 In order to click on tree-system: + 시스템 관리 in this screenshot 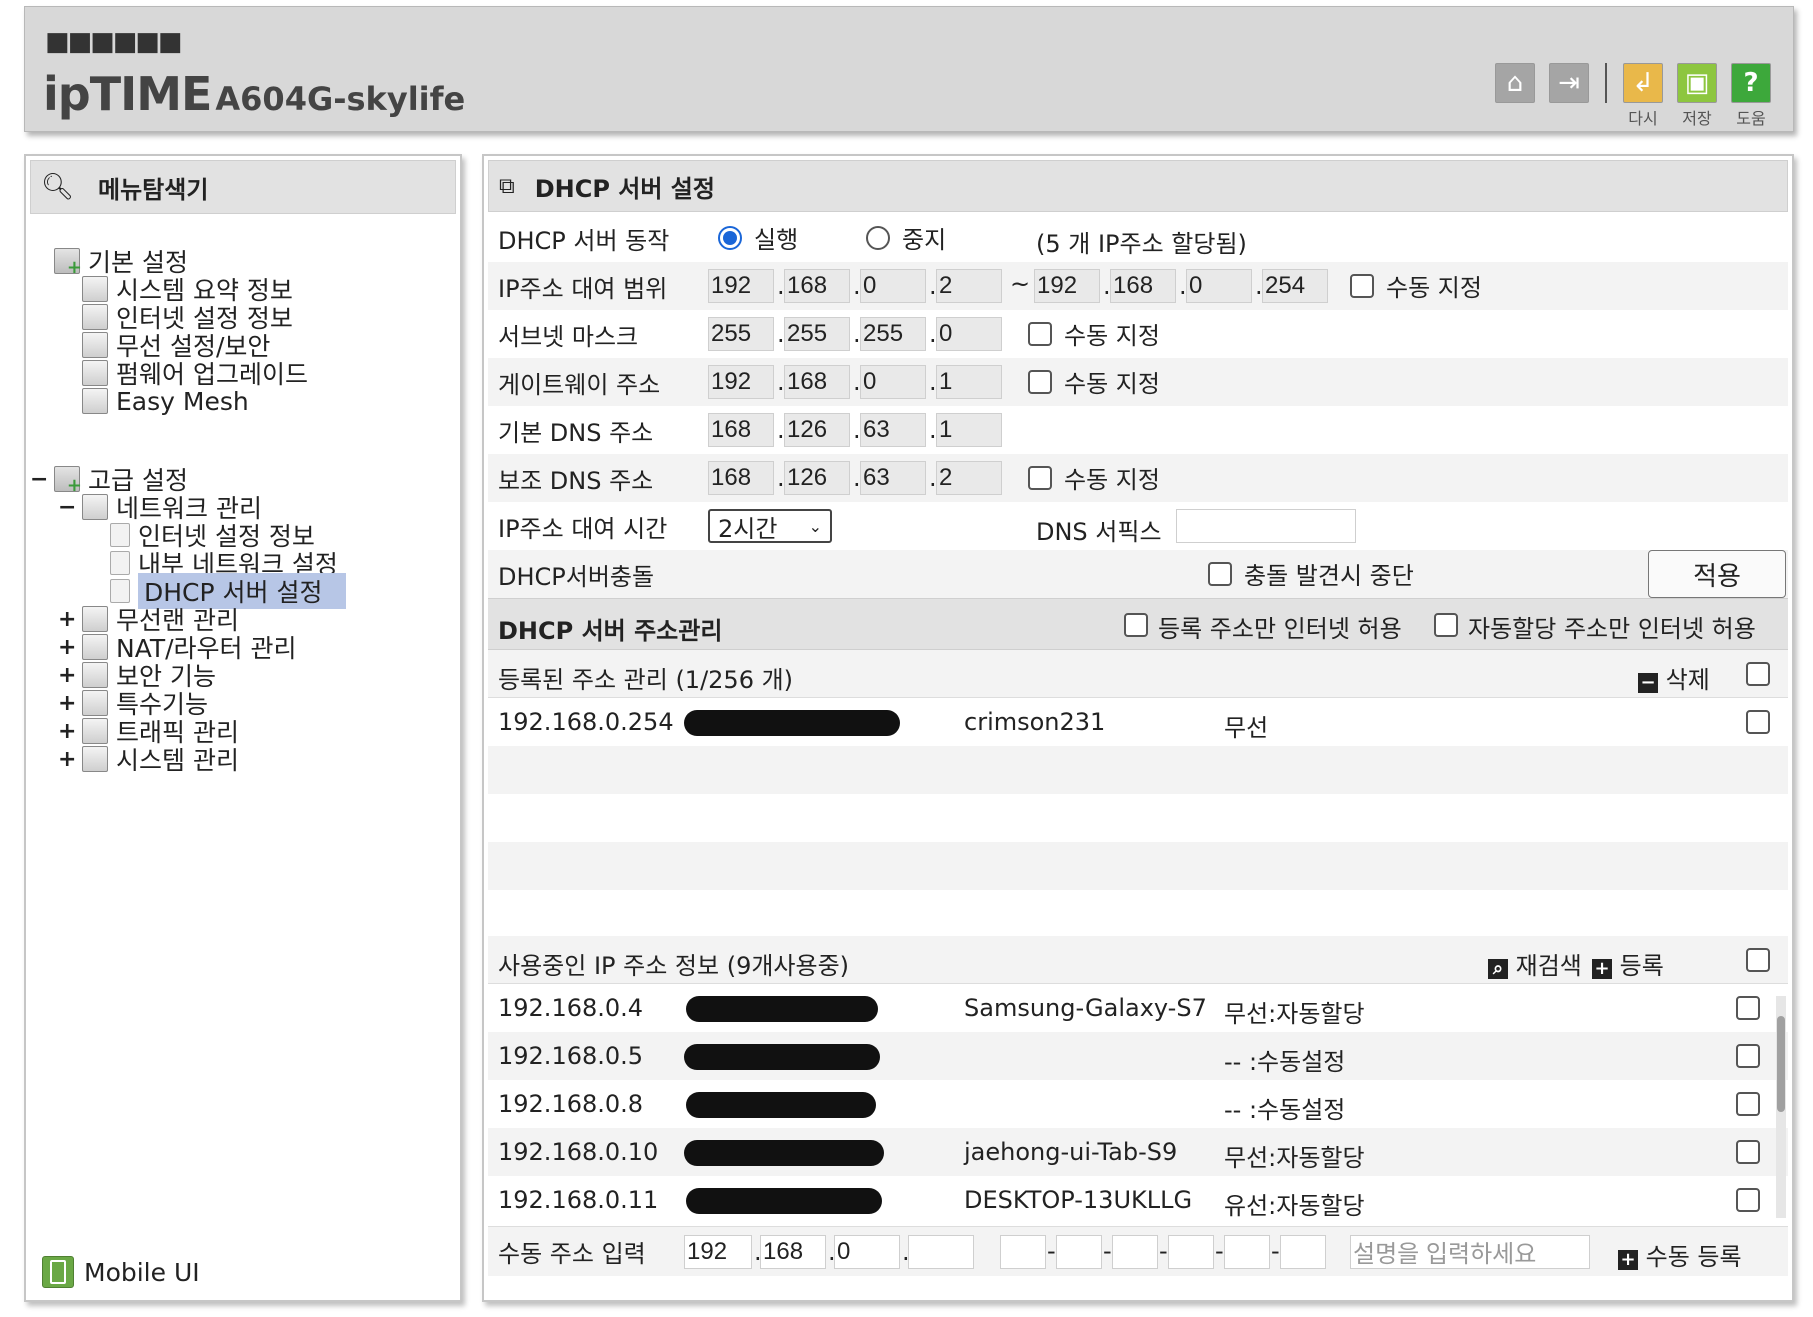, I will do `click(148, 759)`.